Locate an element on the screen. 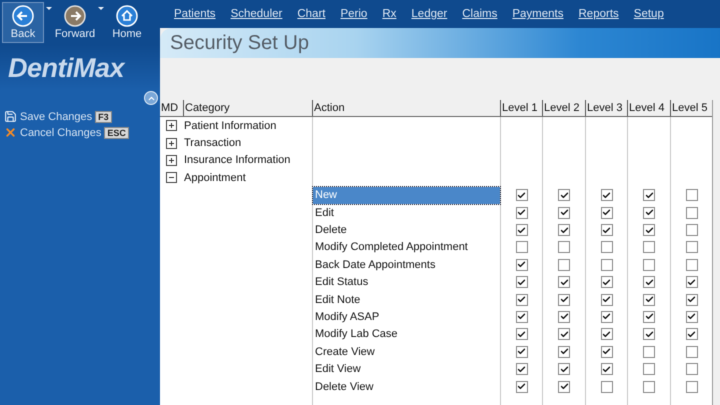 This screenshot has width=720, height=405. action-name: Edit Note is located at coordinates (406, 299).